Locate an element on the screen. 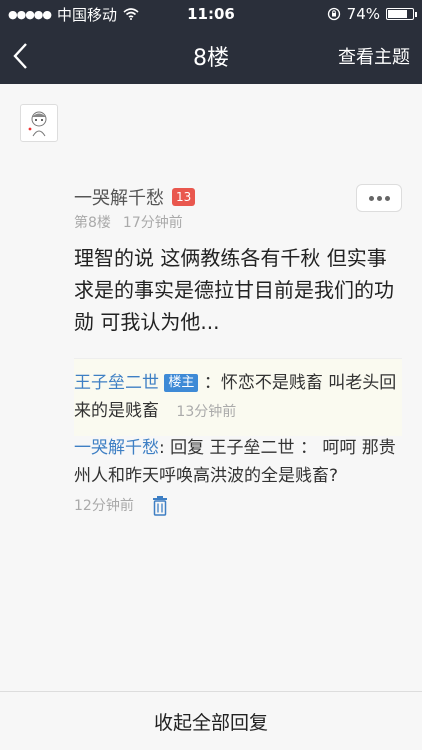 This screenshot has height=750, width=422. author-name: 一哭解千愁 is located at coordinates (119, 197).